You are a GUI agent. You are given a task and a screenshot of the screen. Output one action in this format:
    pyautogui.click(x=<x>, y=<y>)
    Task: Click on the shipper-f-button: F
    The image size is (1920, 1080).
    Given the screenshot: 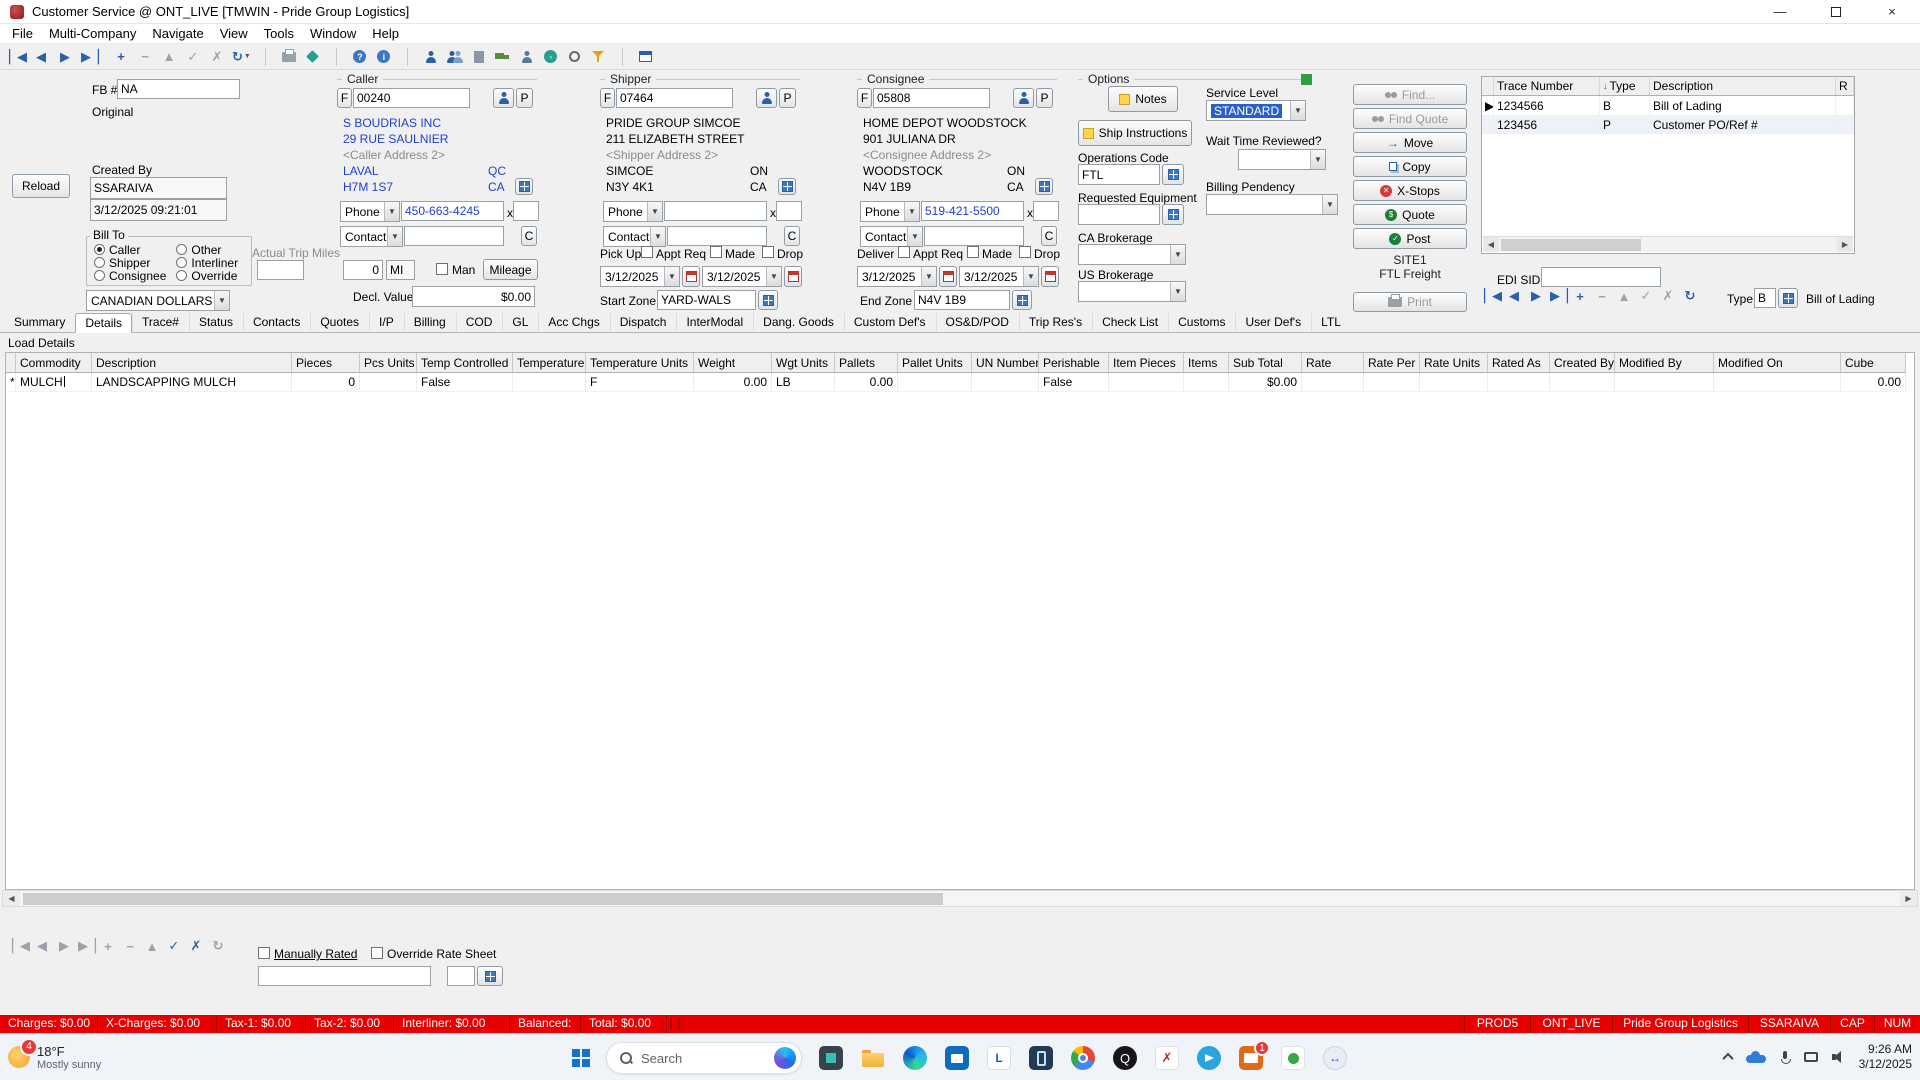 What is the action you would take?
    pyautogui.click(x=607, y=98)
    